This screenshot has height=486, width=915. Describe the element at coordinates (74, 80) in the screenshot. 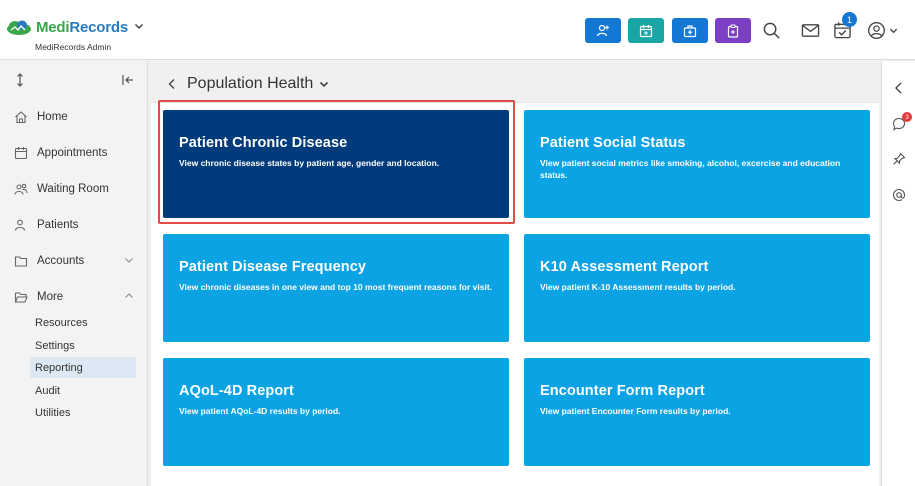

I see `sidebar-controls` at that location.